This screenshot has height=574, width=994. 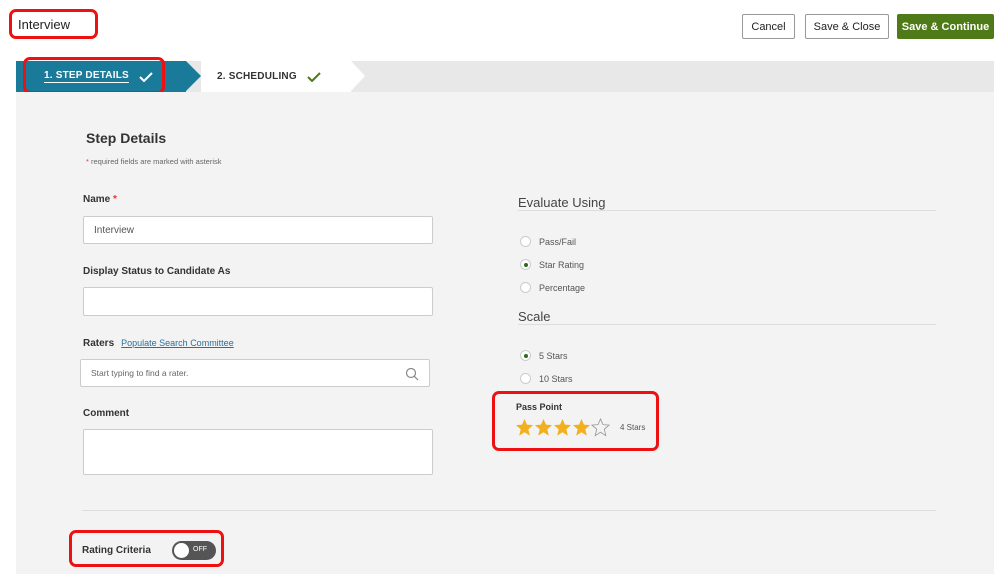 I want to click on tab-scheduling: 2. SCHEDULING, so click(x=276, y=76).